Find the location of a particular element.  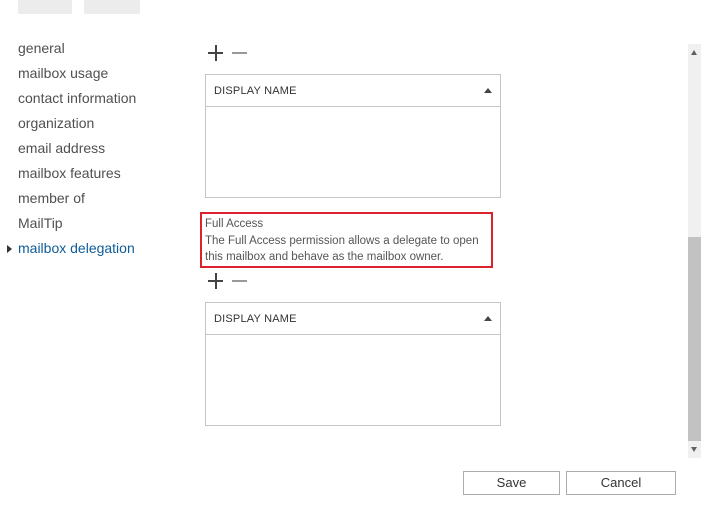

scroll-thumb is located at coordinates (694, 339).